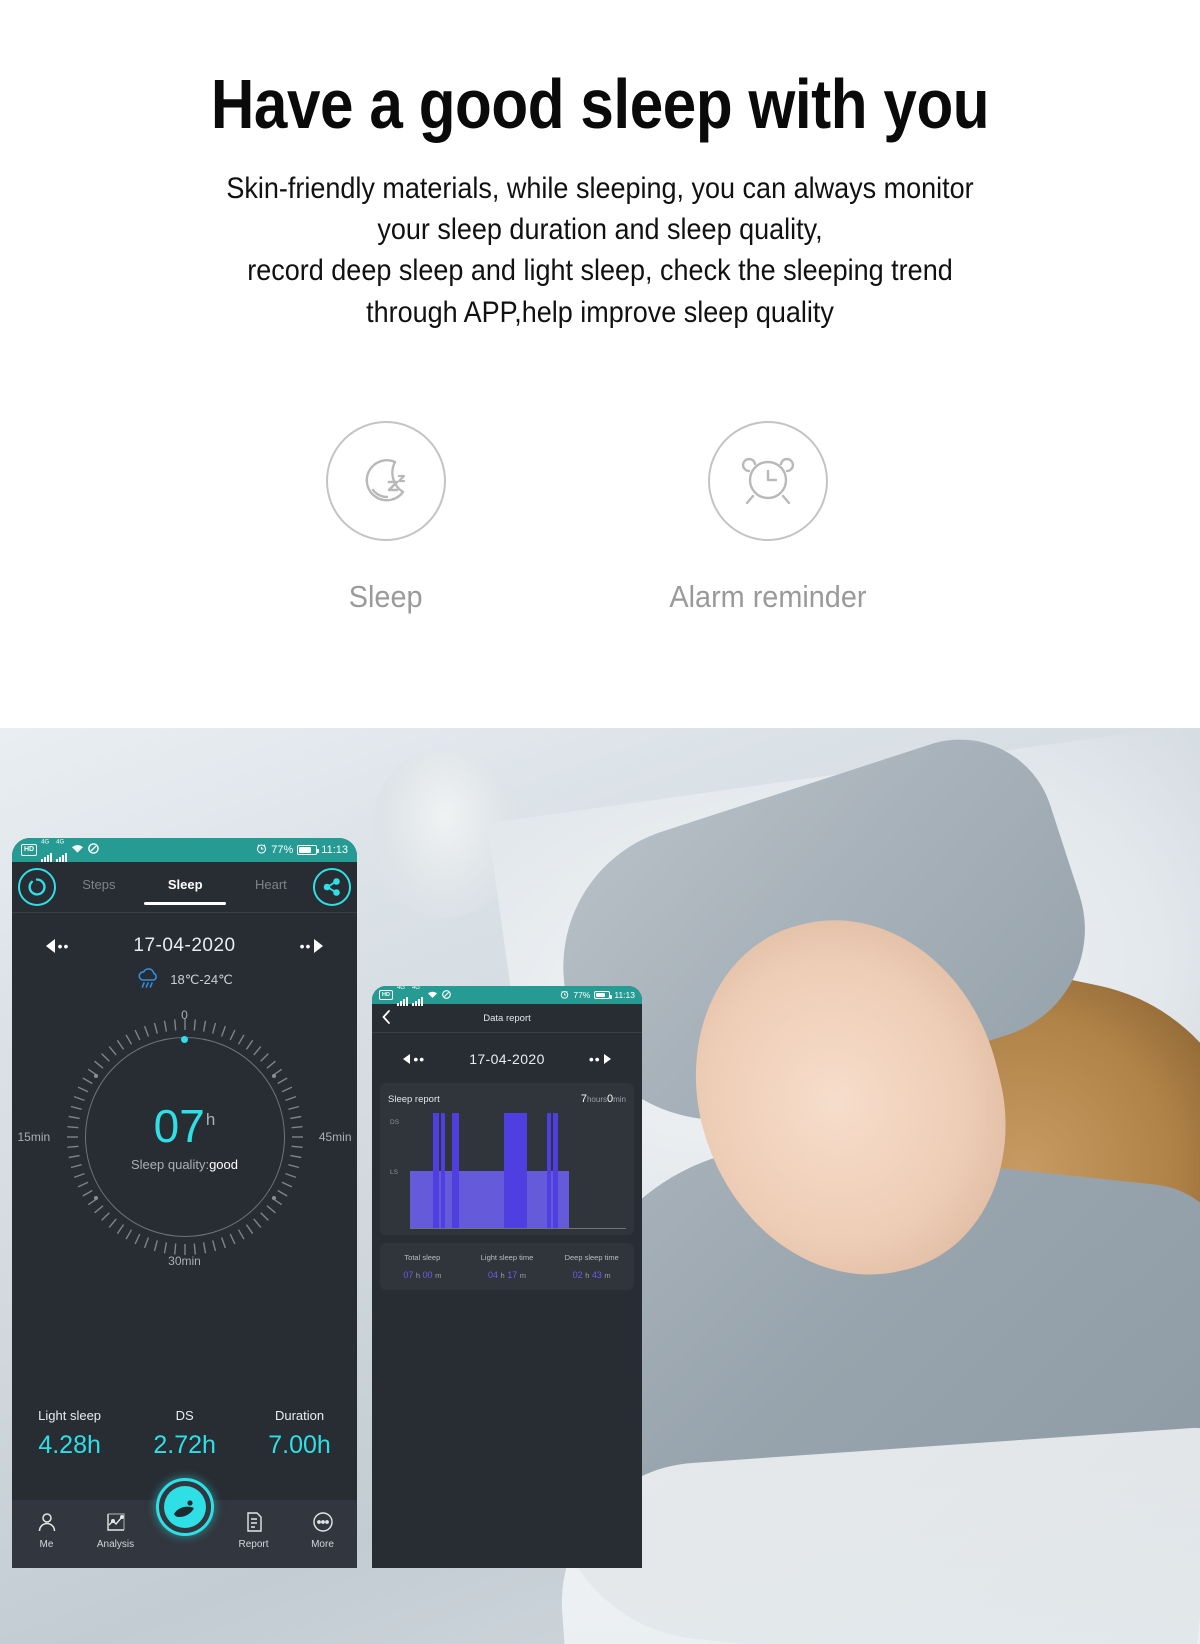 This screenshot has width=1200, height=1644. Describe the element at coordinates (600, 104) in the screenshot. I see `page-title: Have a good sleep with you` at that location.